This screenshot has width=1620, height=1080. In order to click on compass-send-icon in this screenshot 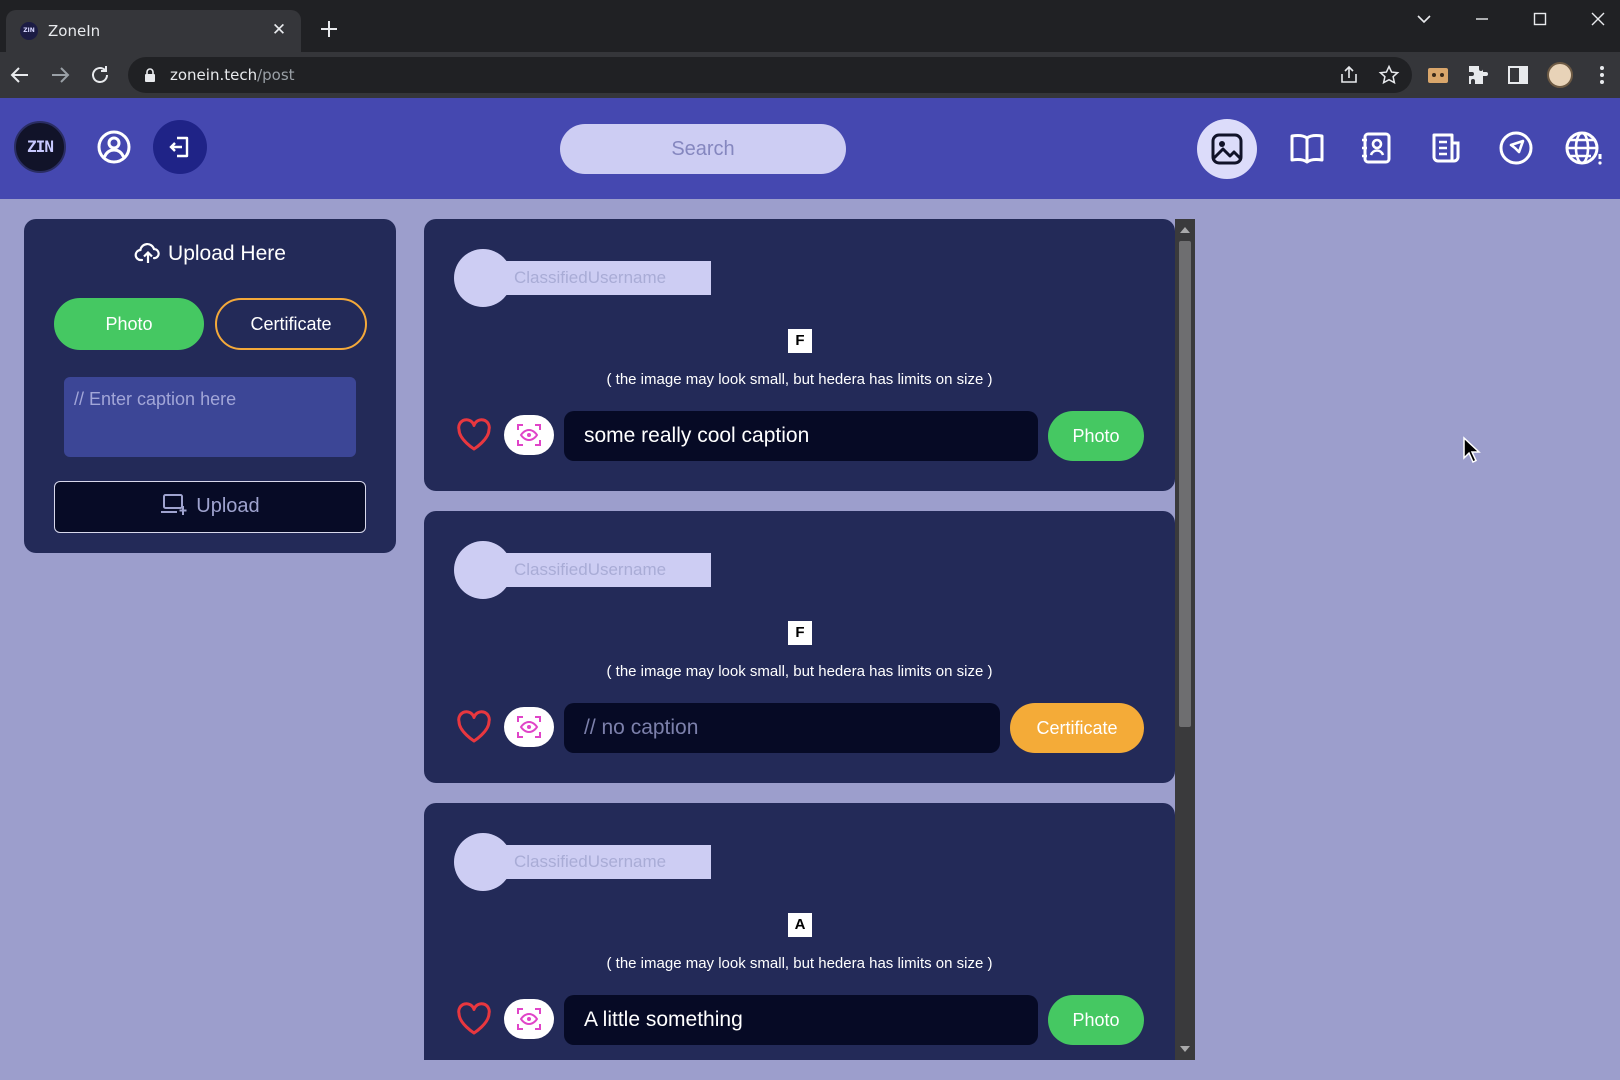, I will do `click(1516, 148)`.